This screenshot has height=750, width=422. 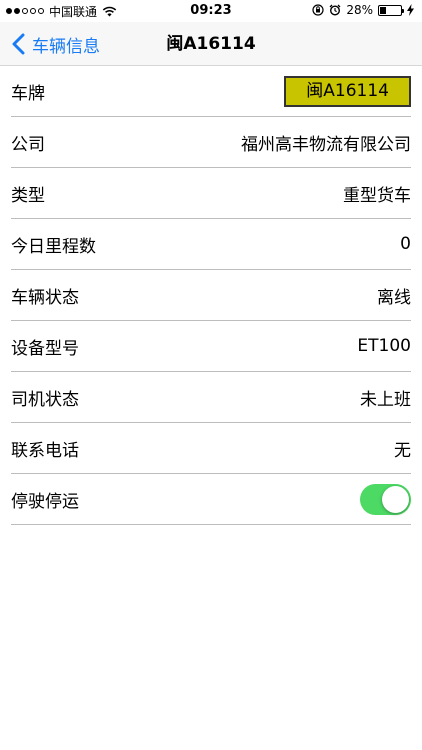 What do you see at coordinates (211, 142) in the screenshot?
I see `row-company: 公司 福州高丰物流有限公司` at bounding box center [211, 142].